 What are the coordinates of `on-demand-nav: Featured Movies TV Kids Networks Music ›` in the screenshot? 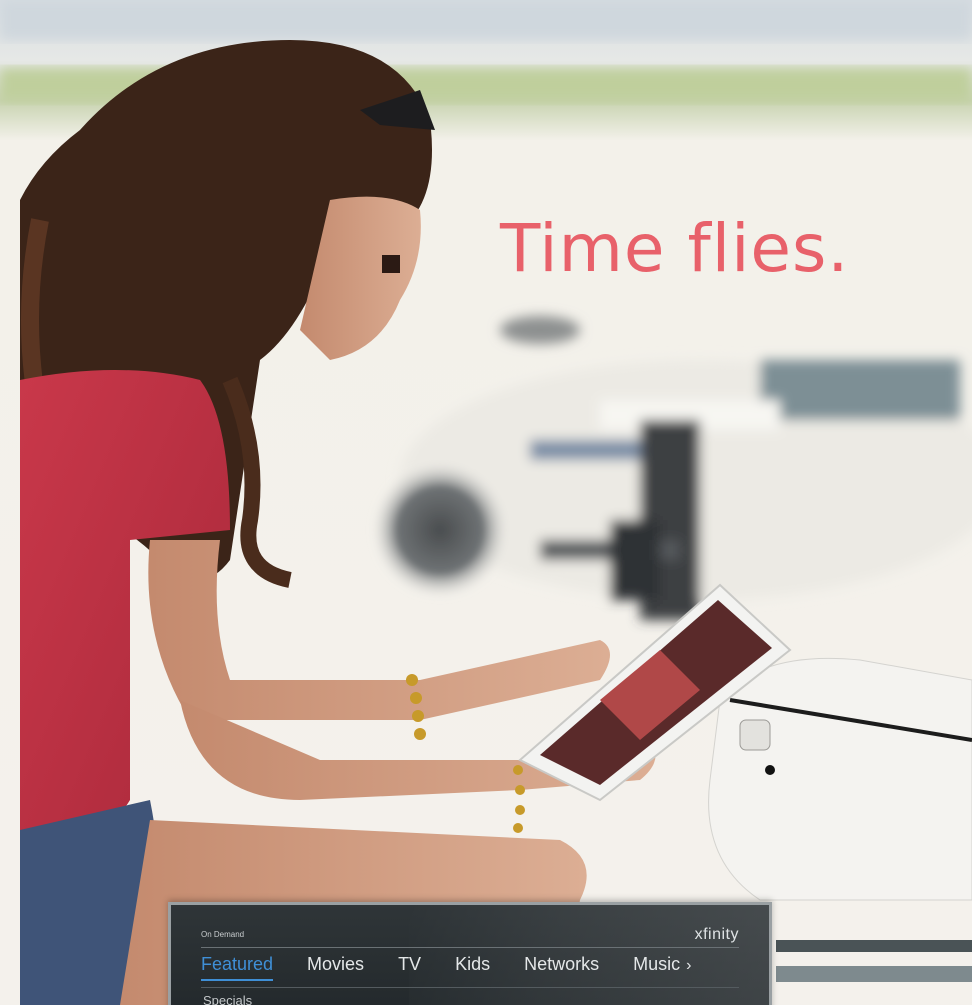 It's located at (463, 967).